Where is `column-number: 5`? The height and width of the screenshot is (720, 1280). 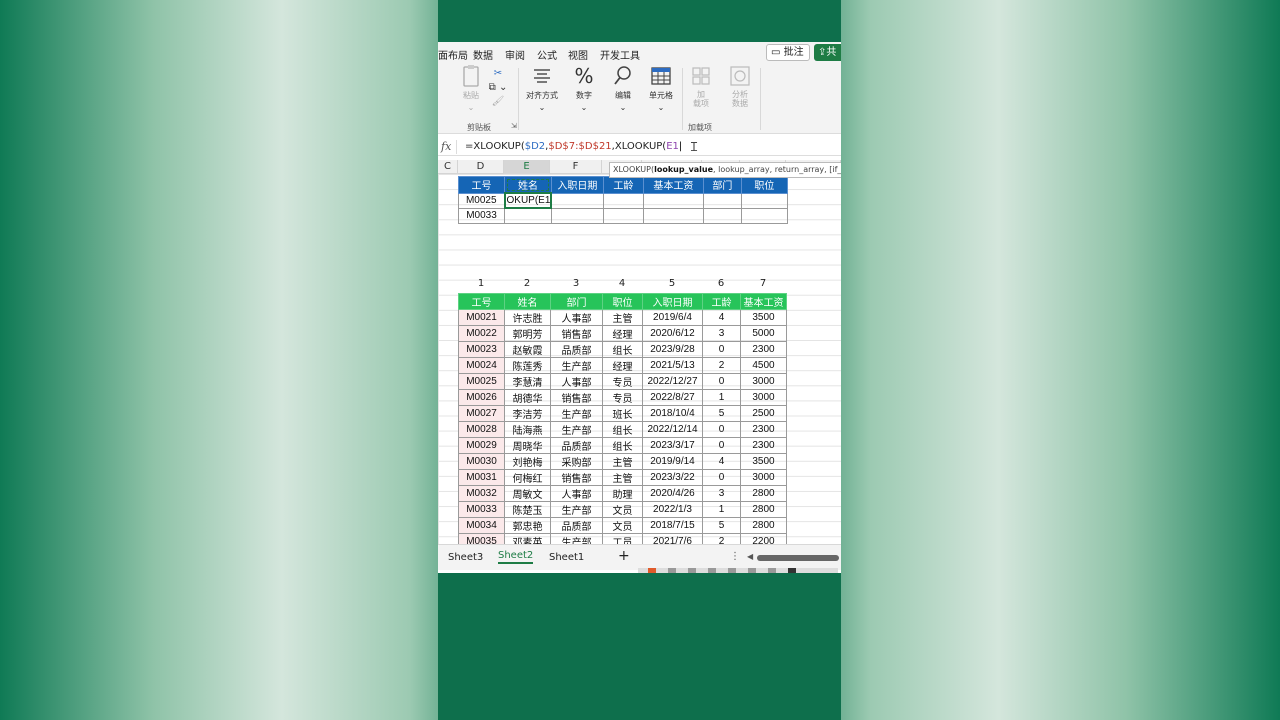
column-number: 5 is located at coordinates (672, 283).